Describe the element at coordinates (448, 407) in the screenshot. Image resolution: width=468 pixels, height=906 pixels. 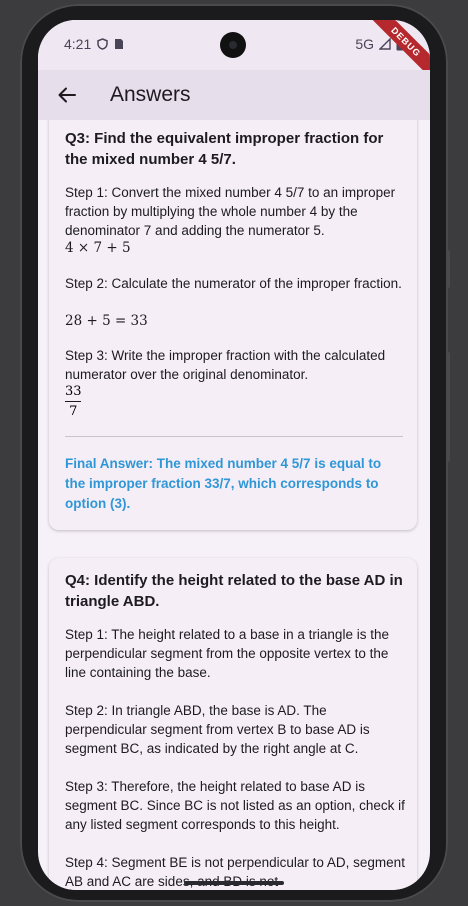
I see `power-button` at that location.